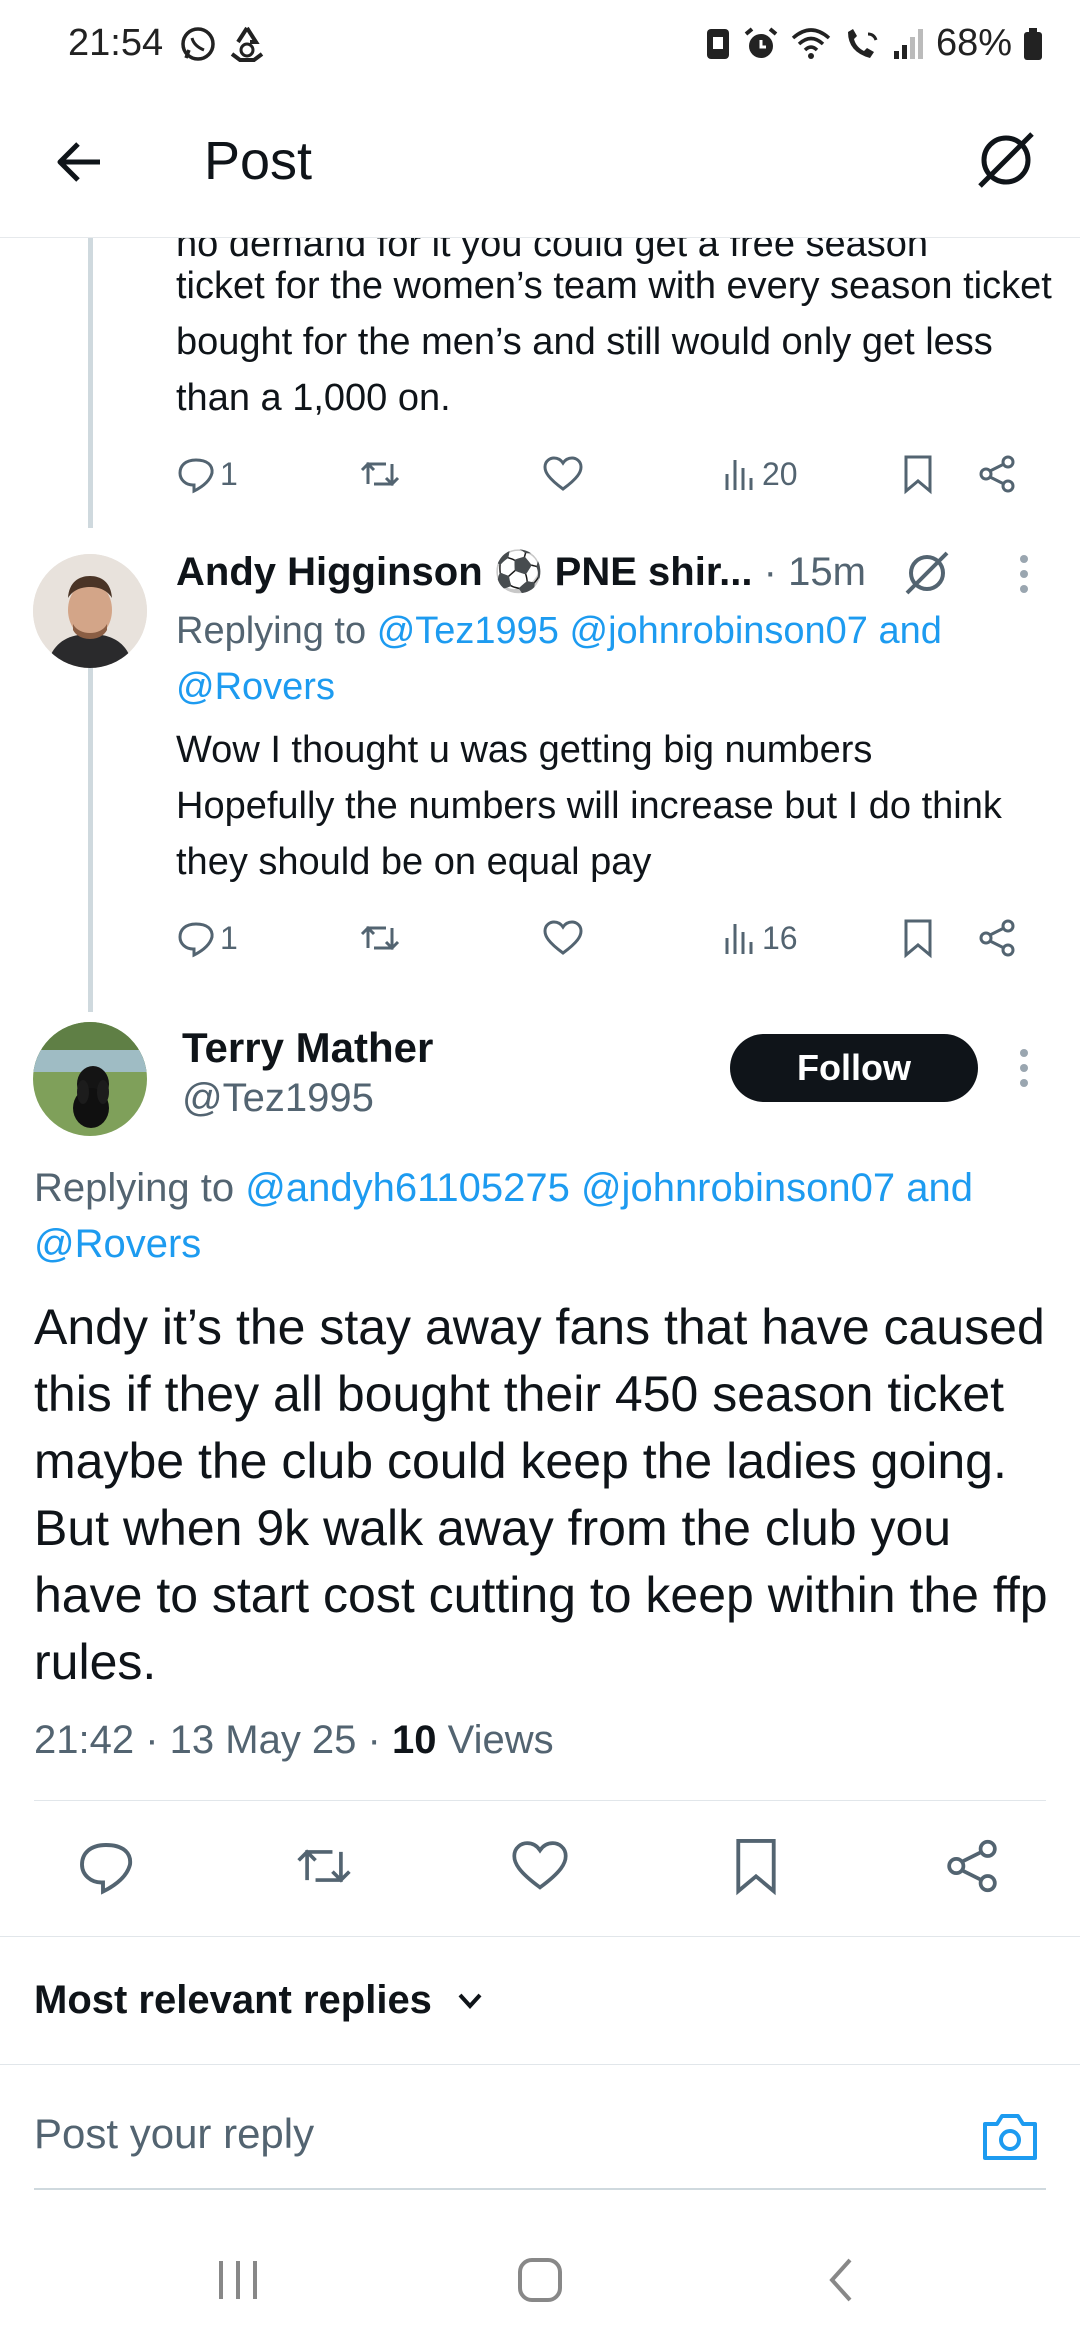 The height and width of the screenshot is (2340, 1080). I want to click on arrow-left-icon, so click(78, 162).